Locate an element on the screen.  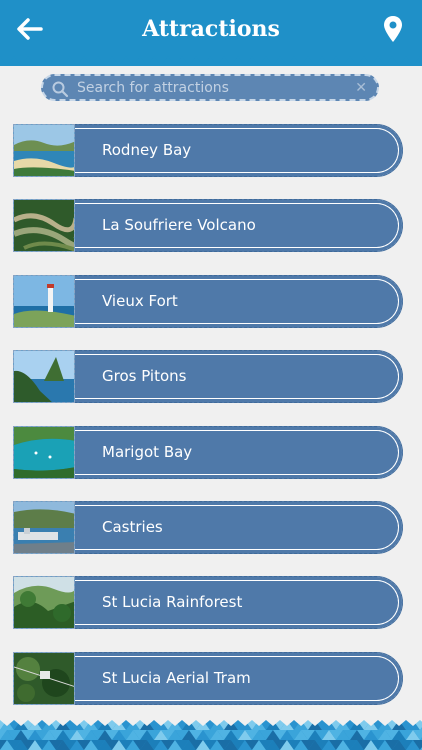
attraction-label: Marigot Bay is located at coordinates (147, 451).